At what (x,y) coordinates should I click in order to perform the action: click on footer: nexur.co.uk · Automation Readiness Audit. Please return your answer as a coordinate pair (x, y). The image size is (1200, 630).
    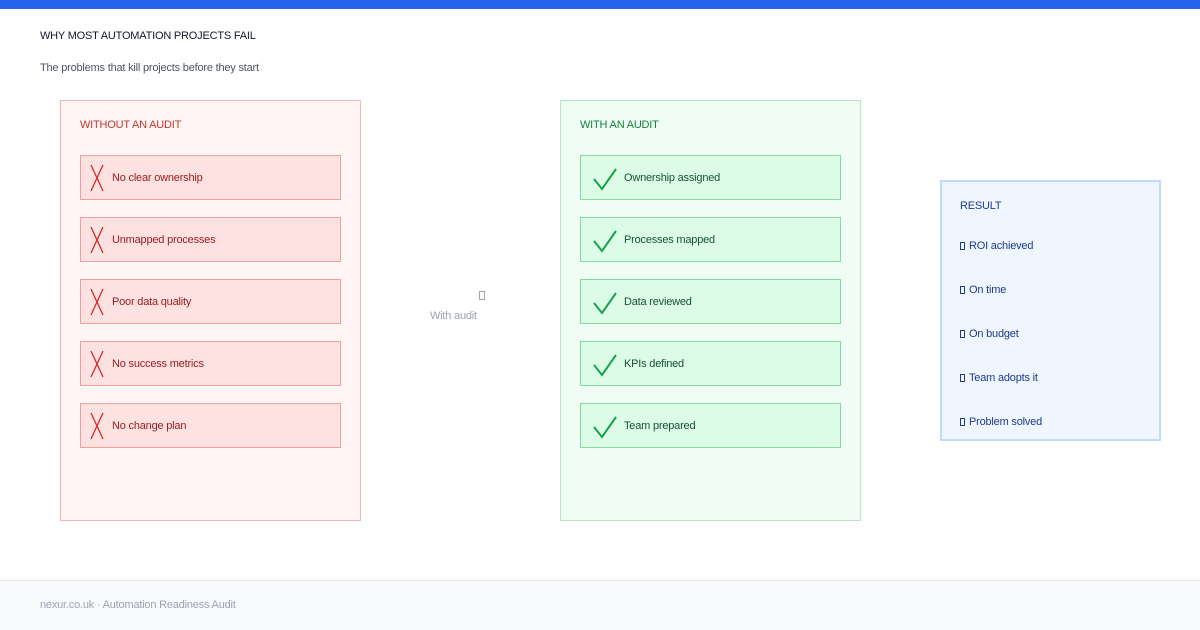
    Looking at the image, I should click on (600, 605).